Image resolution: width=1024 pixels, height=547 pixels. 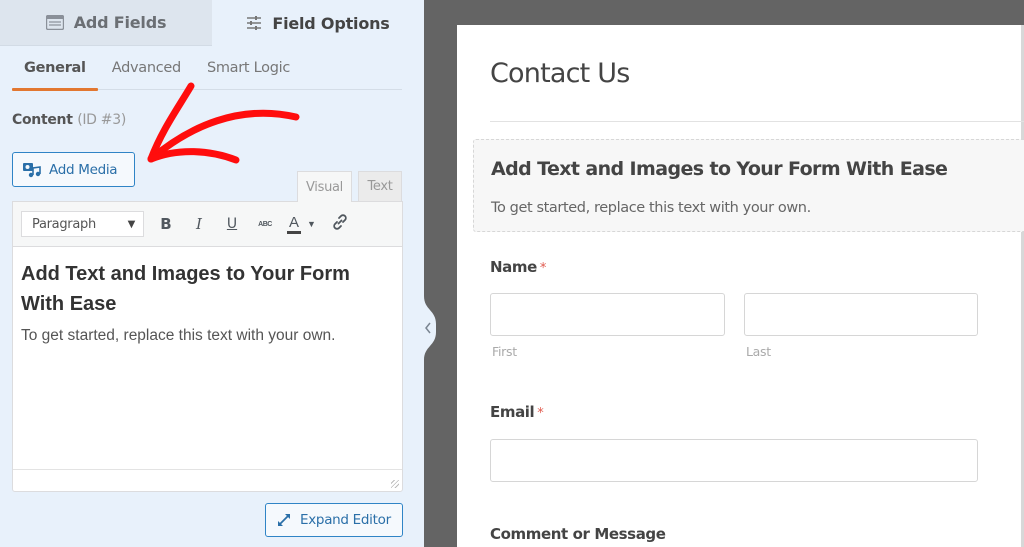 I want to click on form-title: Contact Us, so click(x=560, y=73).